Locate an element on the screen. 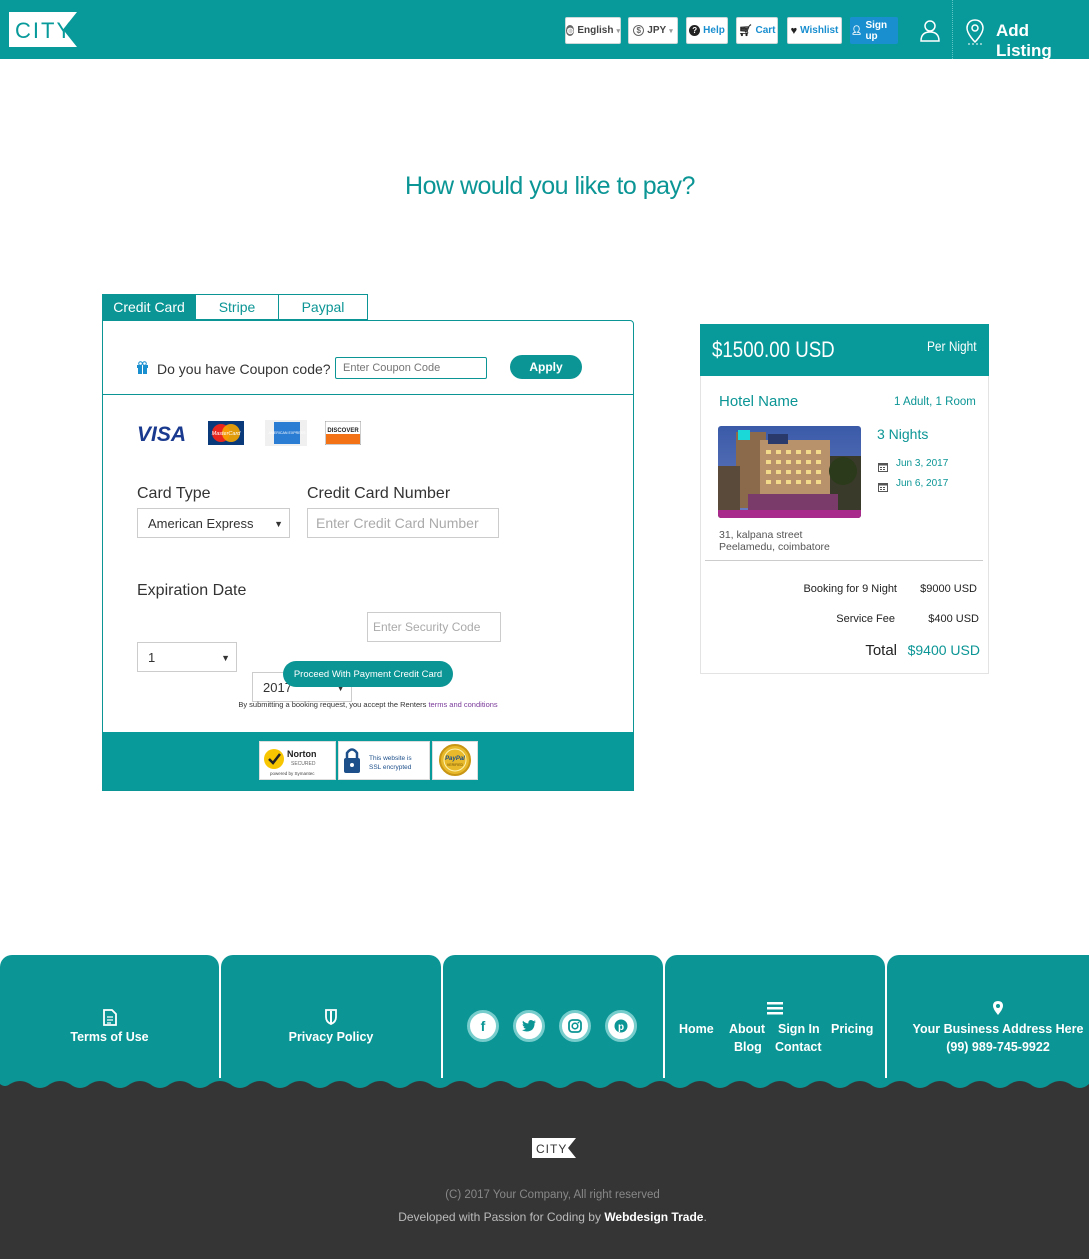 The height and width of the screenshot is (1259, 1089). paypal-verified-badge: PayPal VERIFIED is located at coordinates (455, 760).